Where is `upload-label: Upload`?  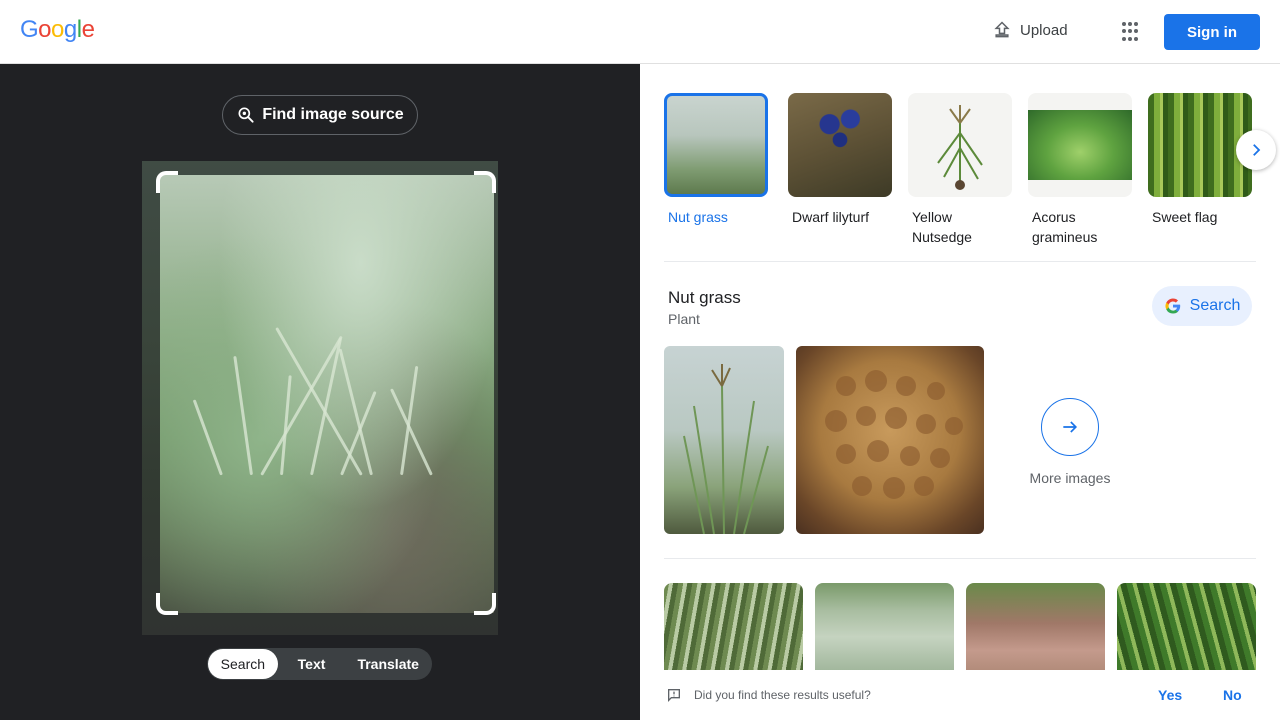 upload-label: Upload is located at coordinates (1044, 30).